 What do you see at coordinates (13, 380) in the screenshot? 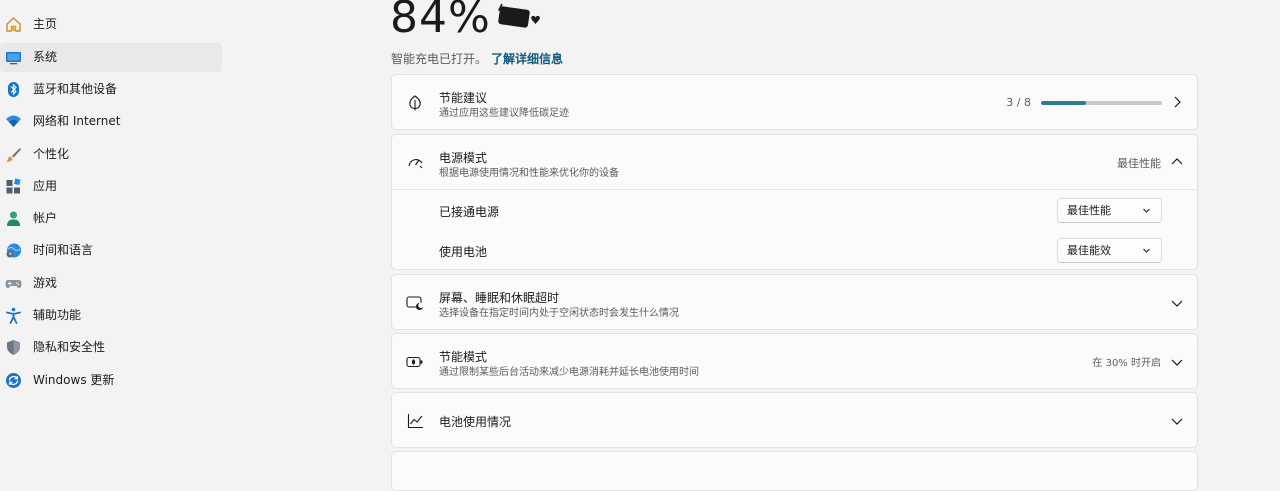
I see `windows-update-icon` at bounding box center [13, 380].